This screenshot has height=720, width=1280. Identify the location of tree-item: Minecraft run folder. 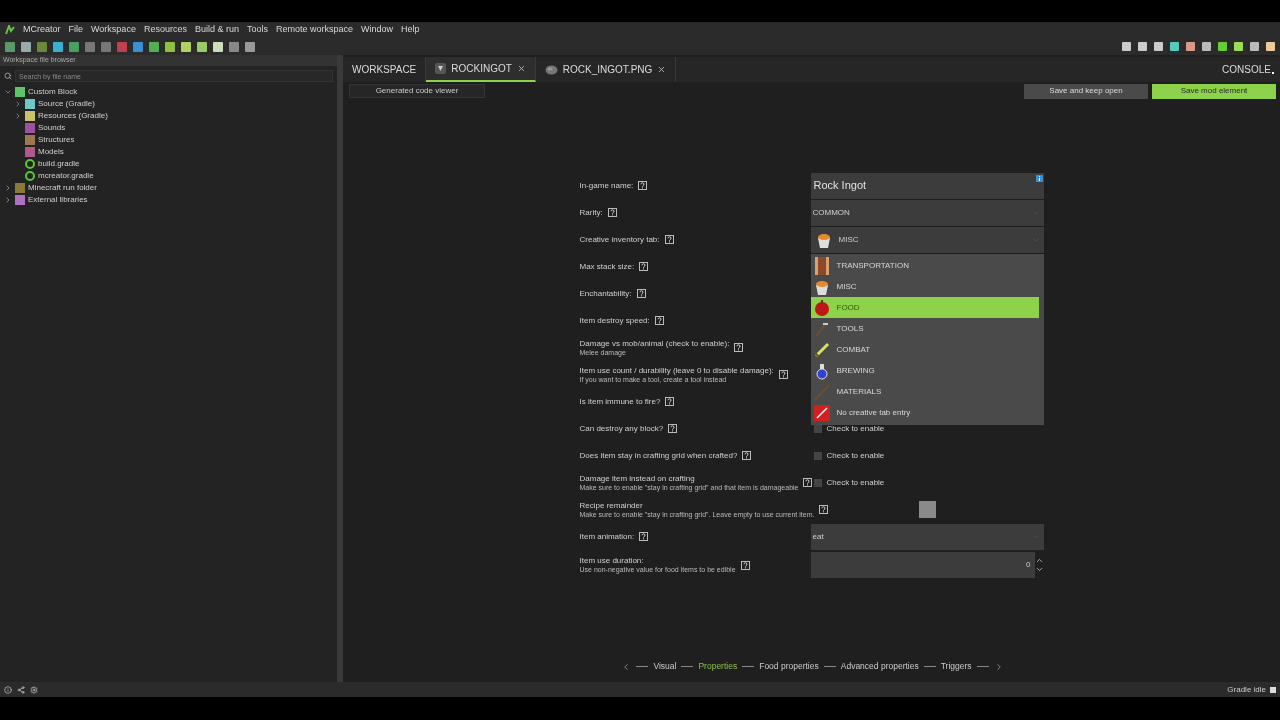
(62, 188).